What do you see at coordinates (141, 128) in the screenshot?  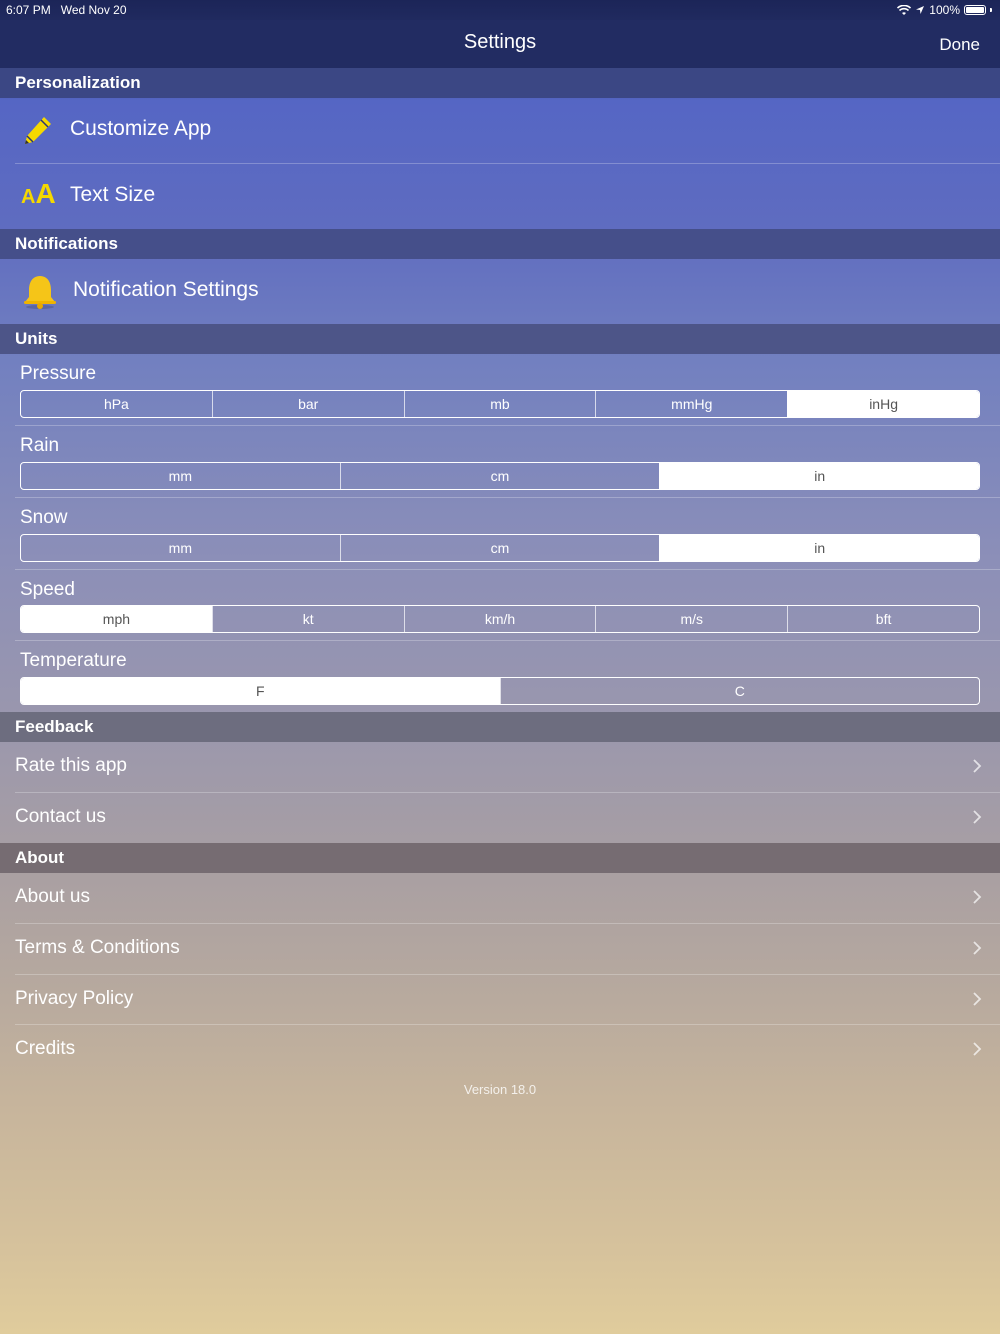 I see `customize-app-label: Customize App` at bounding box center [141, 128].